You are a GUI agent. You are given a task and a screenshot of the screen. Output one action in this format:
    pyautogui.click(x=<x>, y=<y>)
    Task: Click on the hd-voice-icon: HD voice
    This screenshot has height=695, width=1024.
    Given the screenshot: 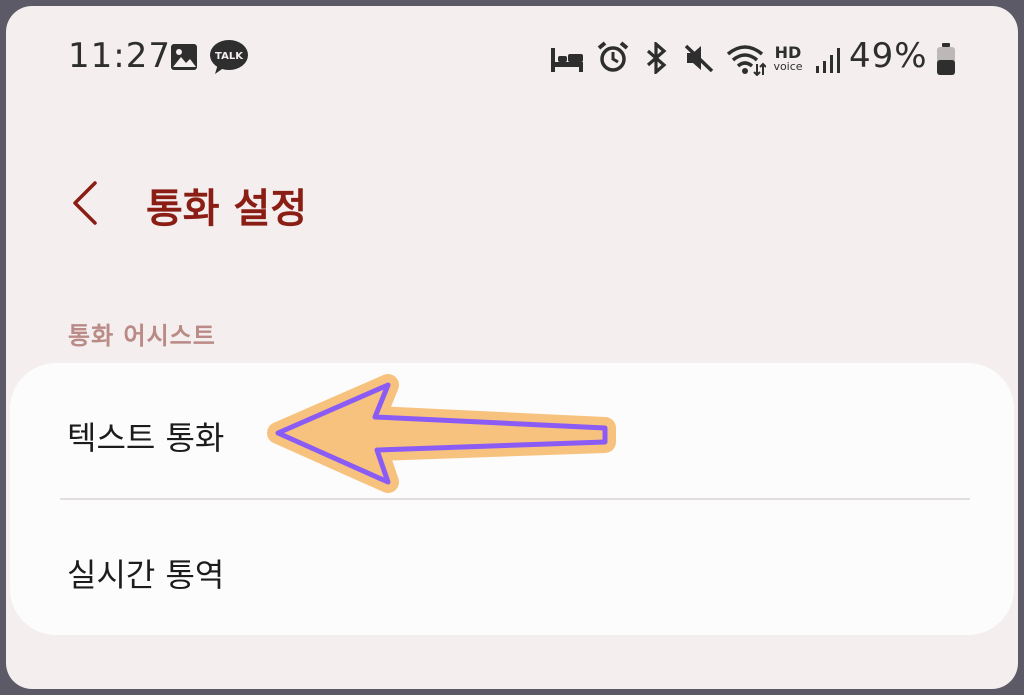 What is the action you would take?
    pyautogui.click(x=788, y=58)
    